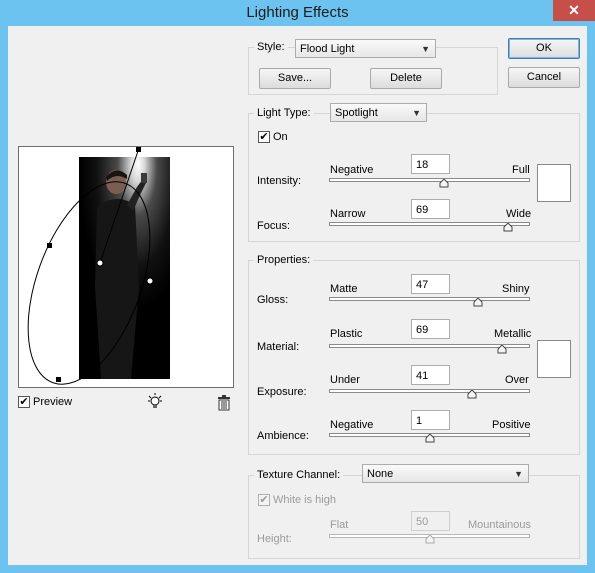  Describe the element at coordinates (274, 226) in the screenshot. I see `focus-label: Focus:` at that location.